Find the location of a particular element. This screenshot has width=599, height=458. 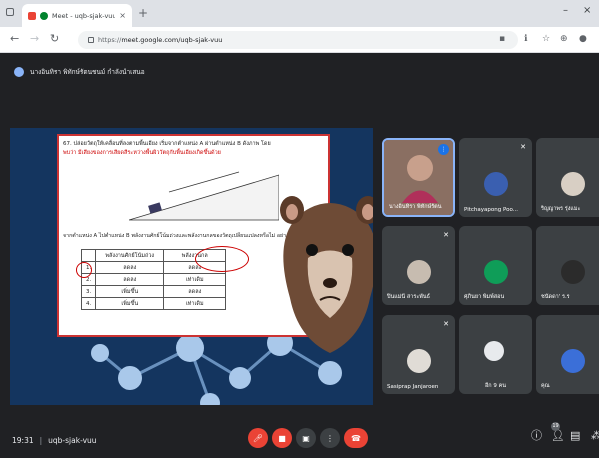

extensions-icon: ⊕ is located at coordinates (564, 39).